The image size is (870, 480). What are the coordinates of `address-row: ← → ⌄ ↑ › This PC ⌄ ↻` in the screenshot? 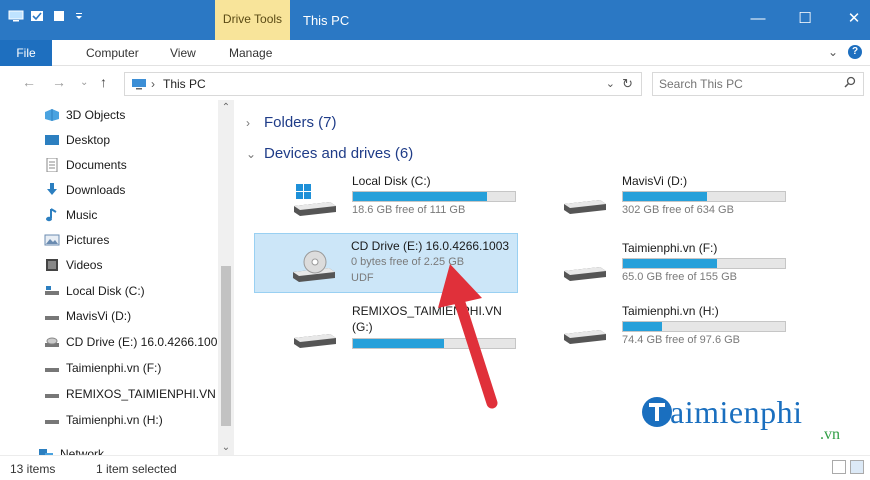 It's located at (435, 83).